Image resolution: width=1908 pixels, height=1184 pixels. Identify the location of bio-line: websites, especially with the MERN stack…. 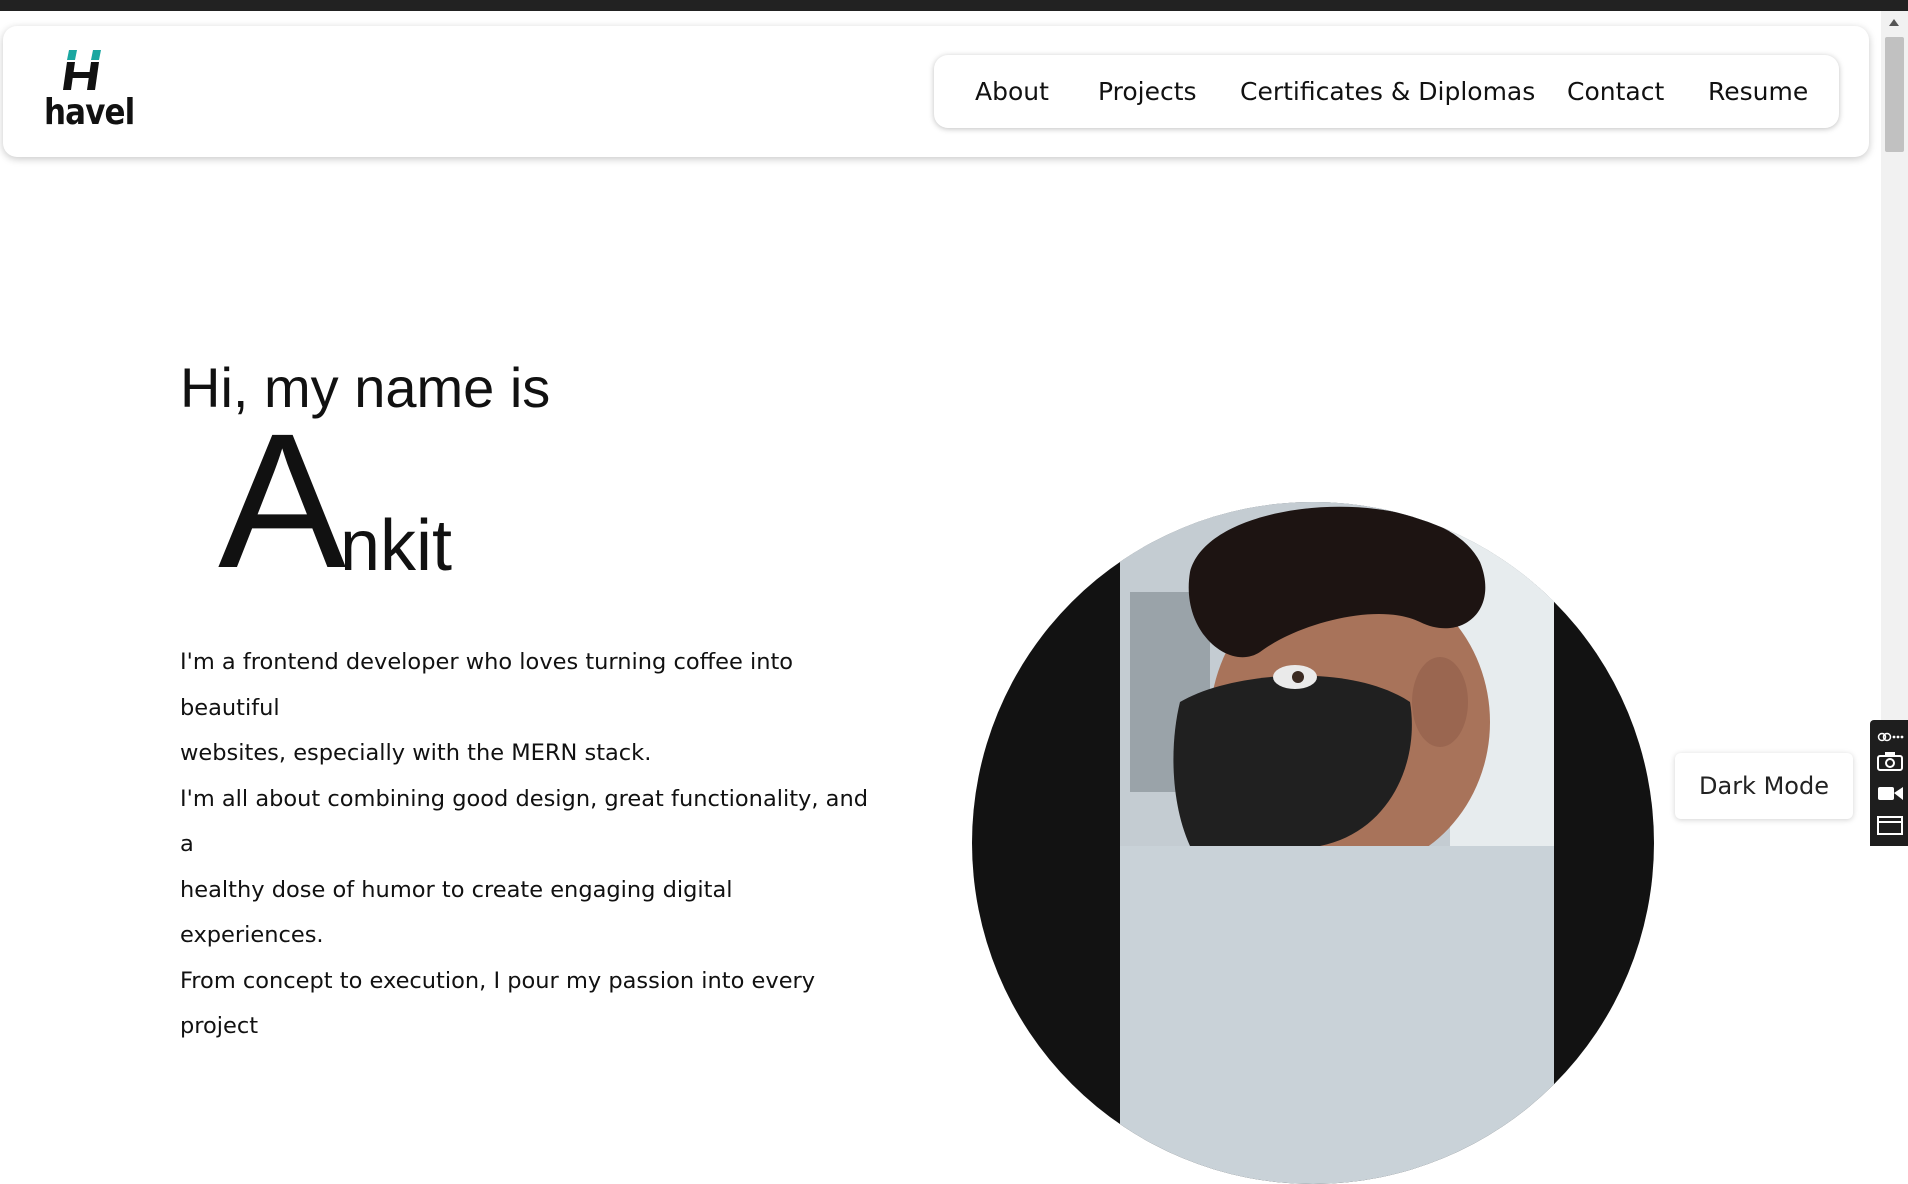
(416, 753).